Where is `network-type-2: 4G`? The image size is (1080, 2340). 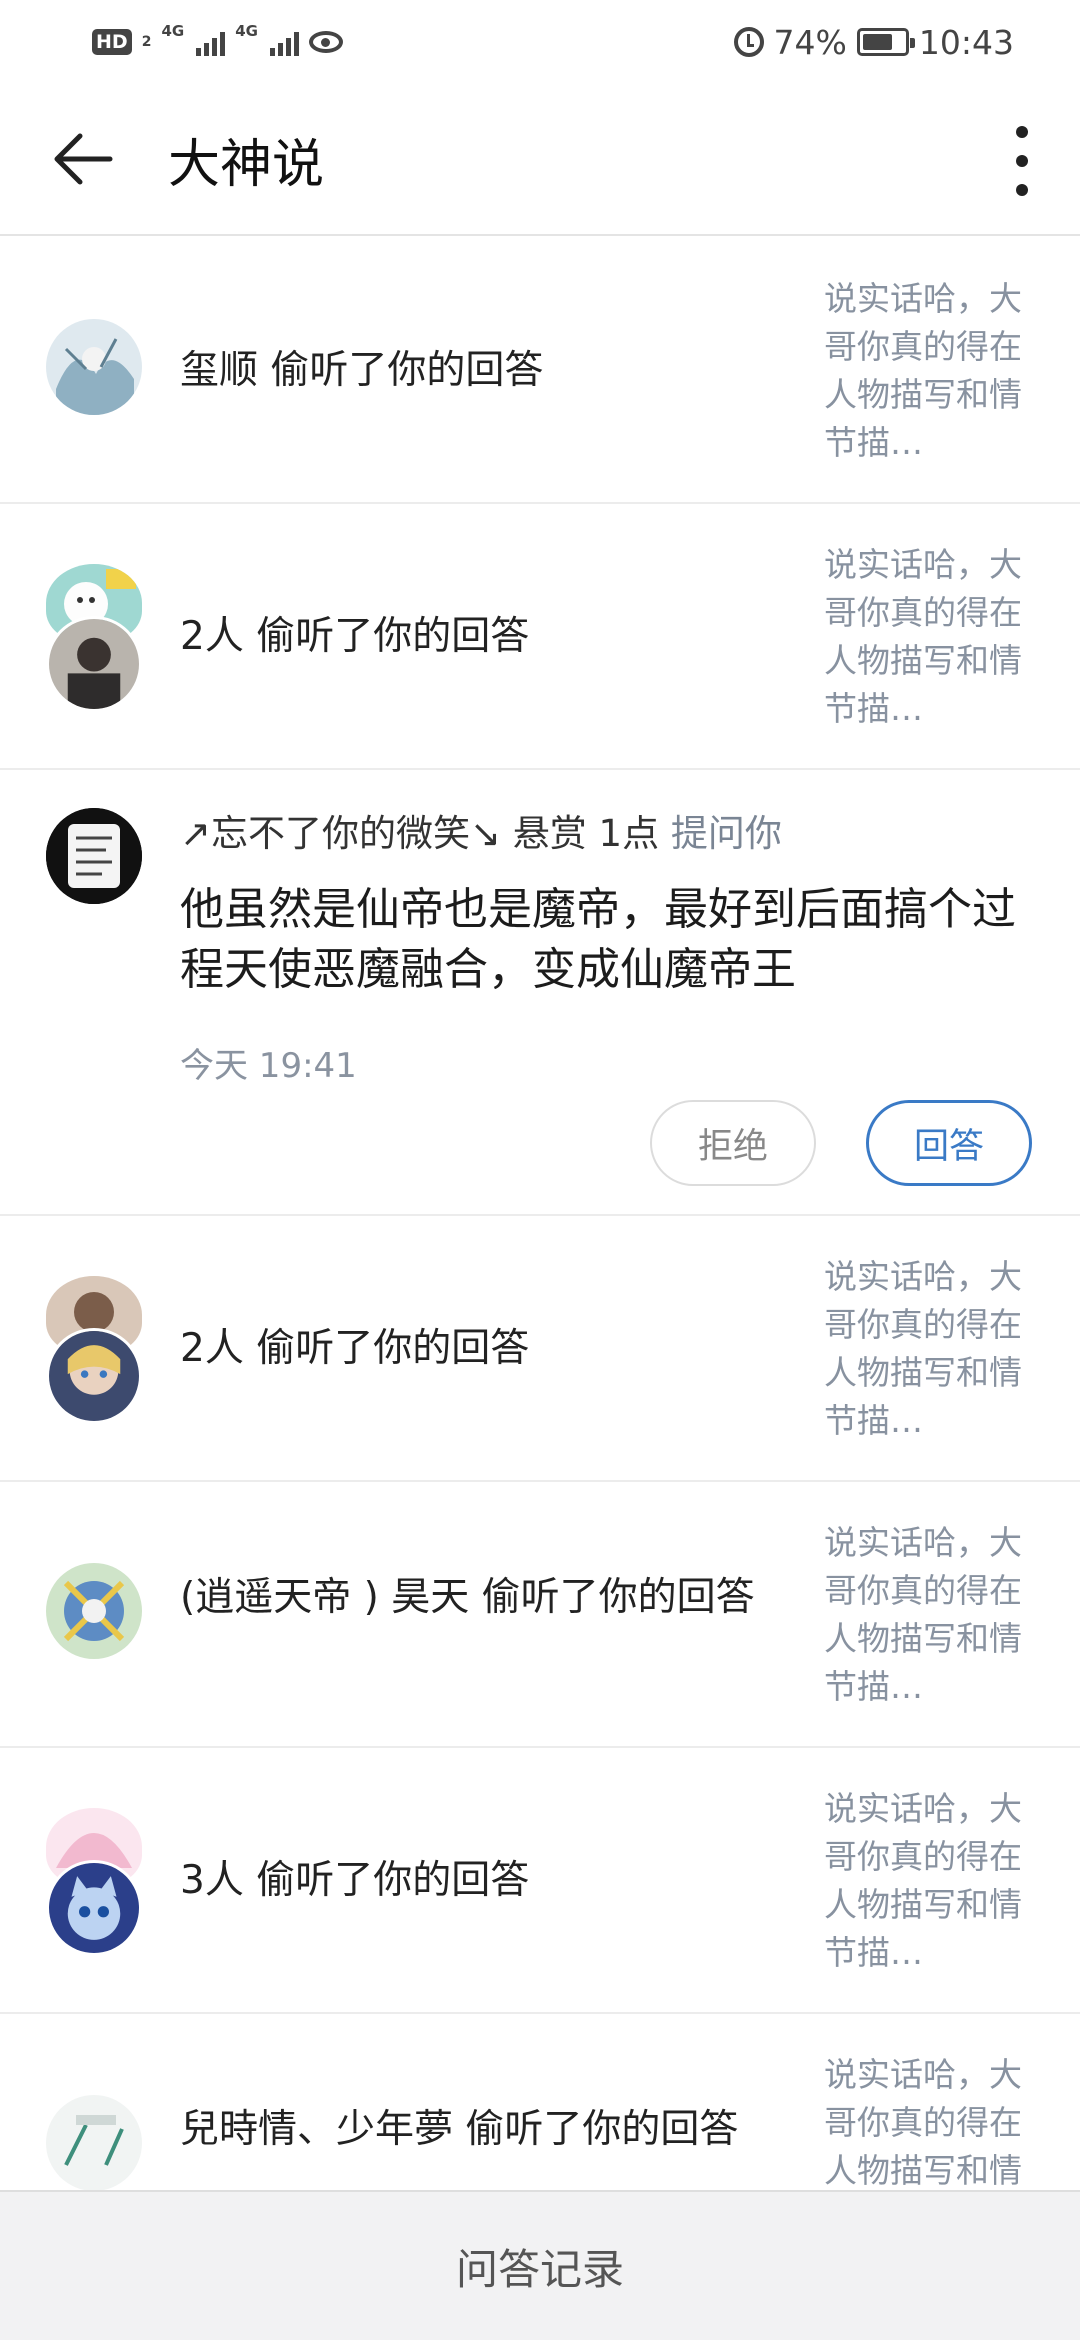
network-type-2: 4G is located at coordinates (246, 31).